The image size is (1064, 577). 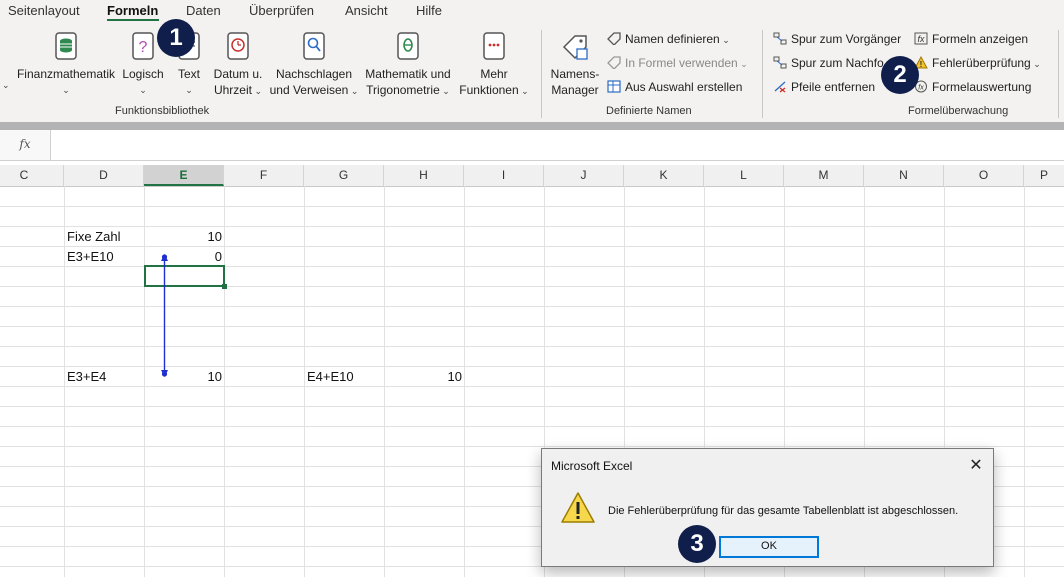 What do you see at coordinates (494, 46) in the screenshot?
I see `more-functions-icon` at bounding box center [494, 46].